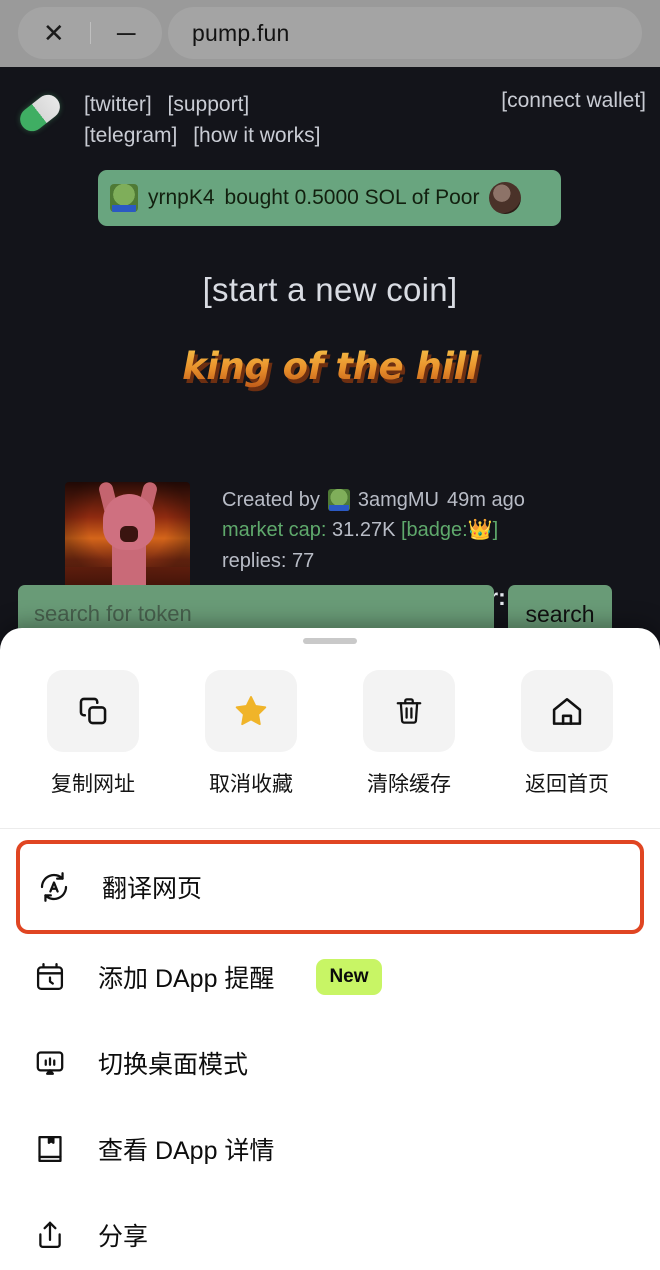  What do you see at coordinates (409, 784) in the screenshot?
I see `quick-action-label: 清除缓存` at bounding box center [409, 784].